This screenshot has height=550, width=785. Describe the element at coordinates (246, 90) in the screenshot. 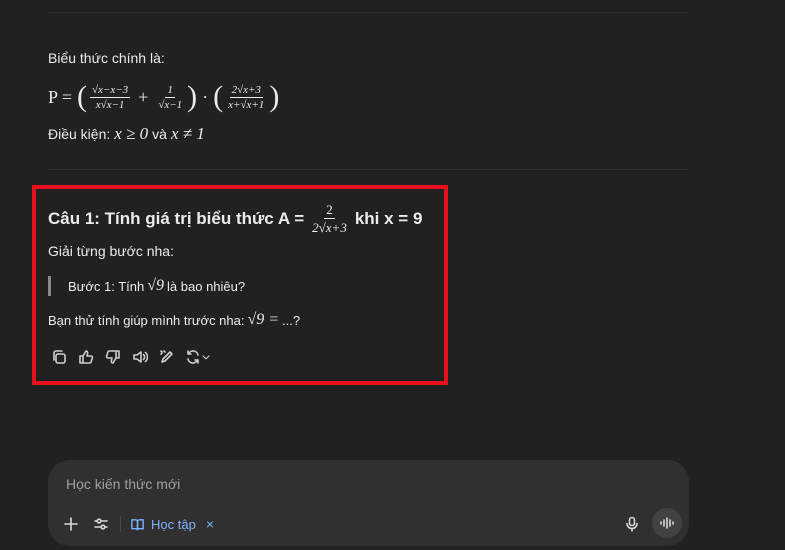

I see `fraction-3-numerator: 2√x+3` at that location.